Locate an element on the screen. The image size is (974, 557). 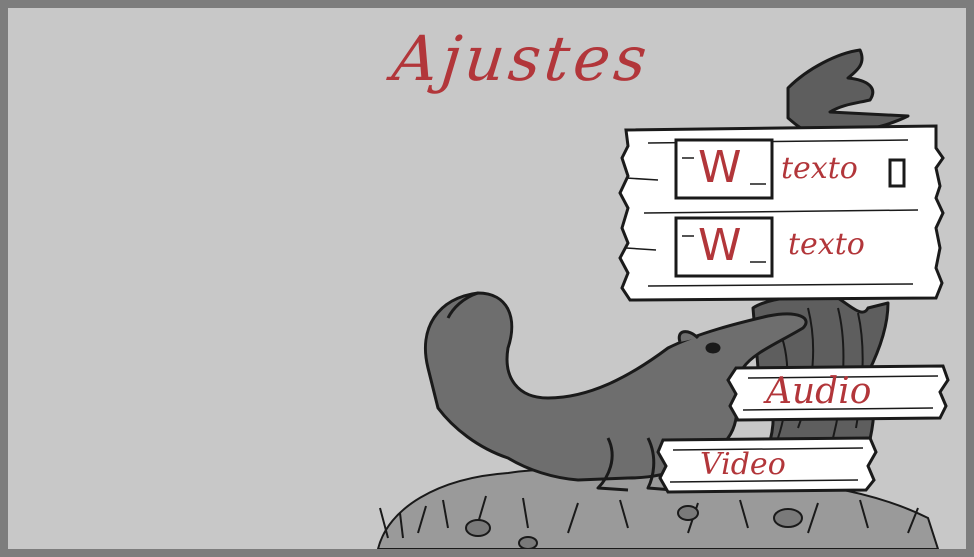
row2-w-icon: W is located at coordinates (720, 245).